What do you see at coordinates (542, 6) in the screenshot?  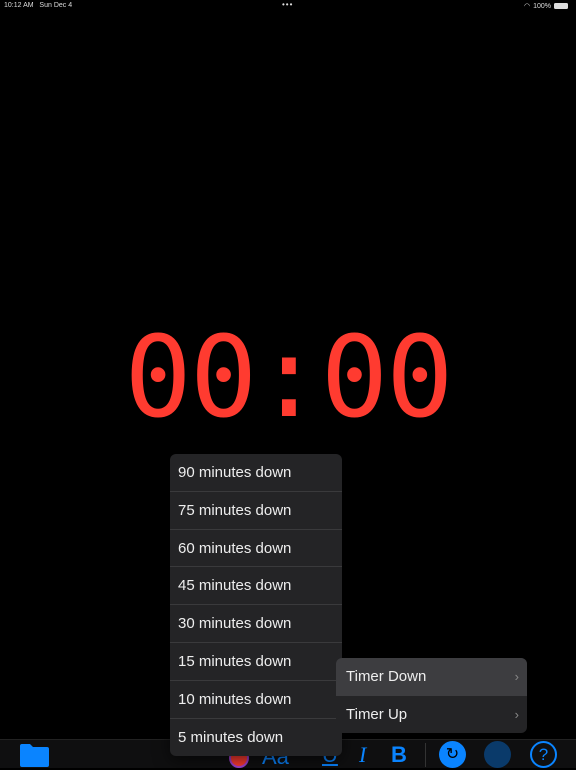 I see `battery-percent: 100%` at bounding box center [542, 6].